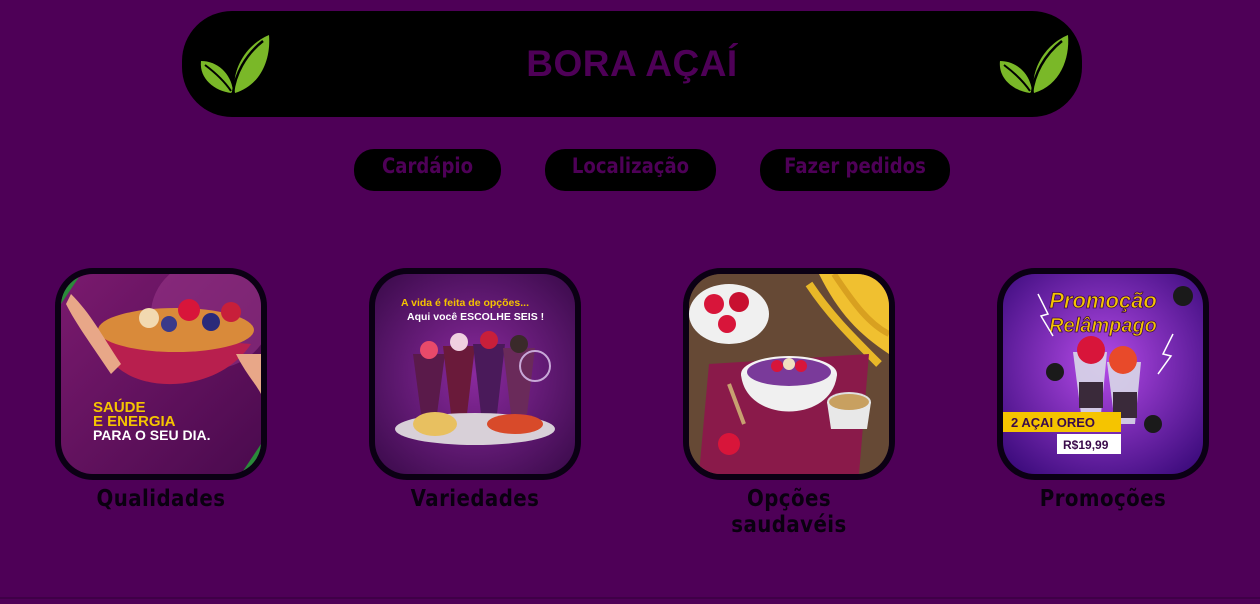 This screenshot has height=604, width=1260. I want to click on card-image-qualidades: SAÚDE E ENERGIA PARA O SEU DIA., so click(161, 374).